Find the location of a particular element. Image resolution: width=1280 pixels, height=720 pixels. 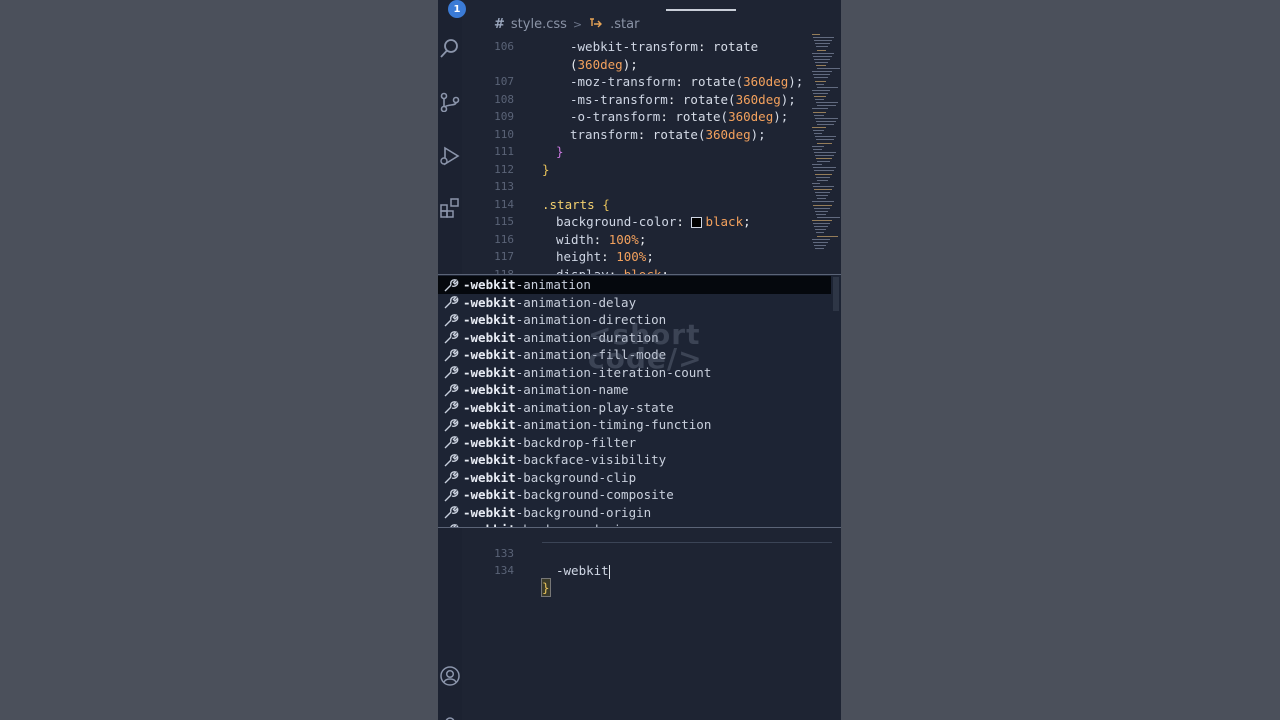

code-token: { is located at coordinates (606, 204).